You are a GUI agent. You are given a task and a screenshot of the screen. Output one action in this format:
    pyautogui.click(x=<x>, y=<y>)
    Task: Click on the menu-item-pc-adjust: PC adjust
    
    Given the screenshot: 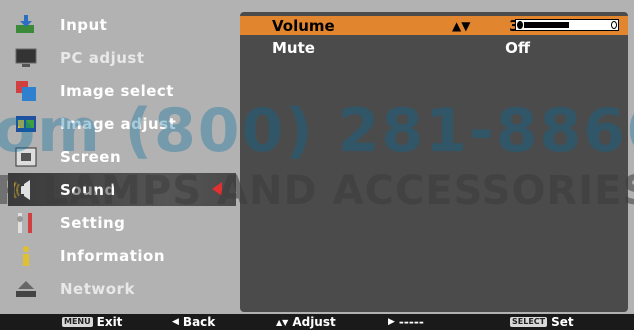 What is the action you would take?
    pyautogui.click(x=122, y=57)
    